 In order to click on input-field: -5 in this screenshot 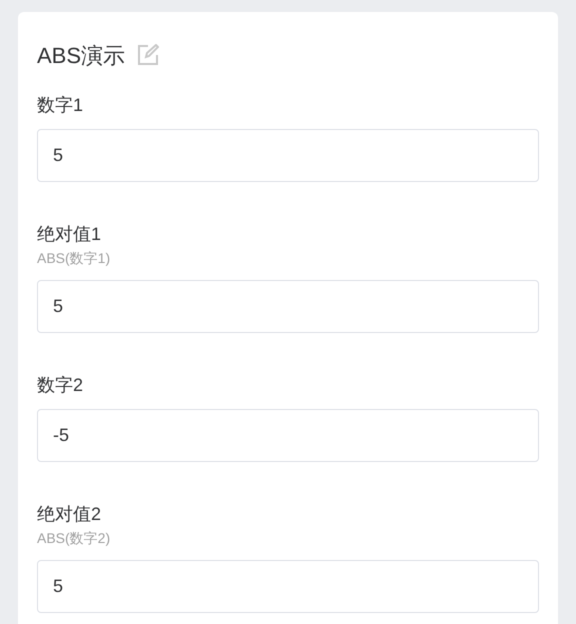, I will do `click(288, 435)`.